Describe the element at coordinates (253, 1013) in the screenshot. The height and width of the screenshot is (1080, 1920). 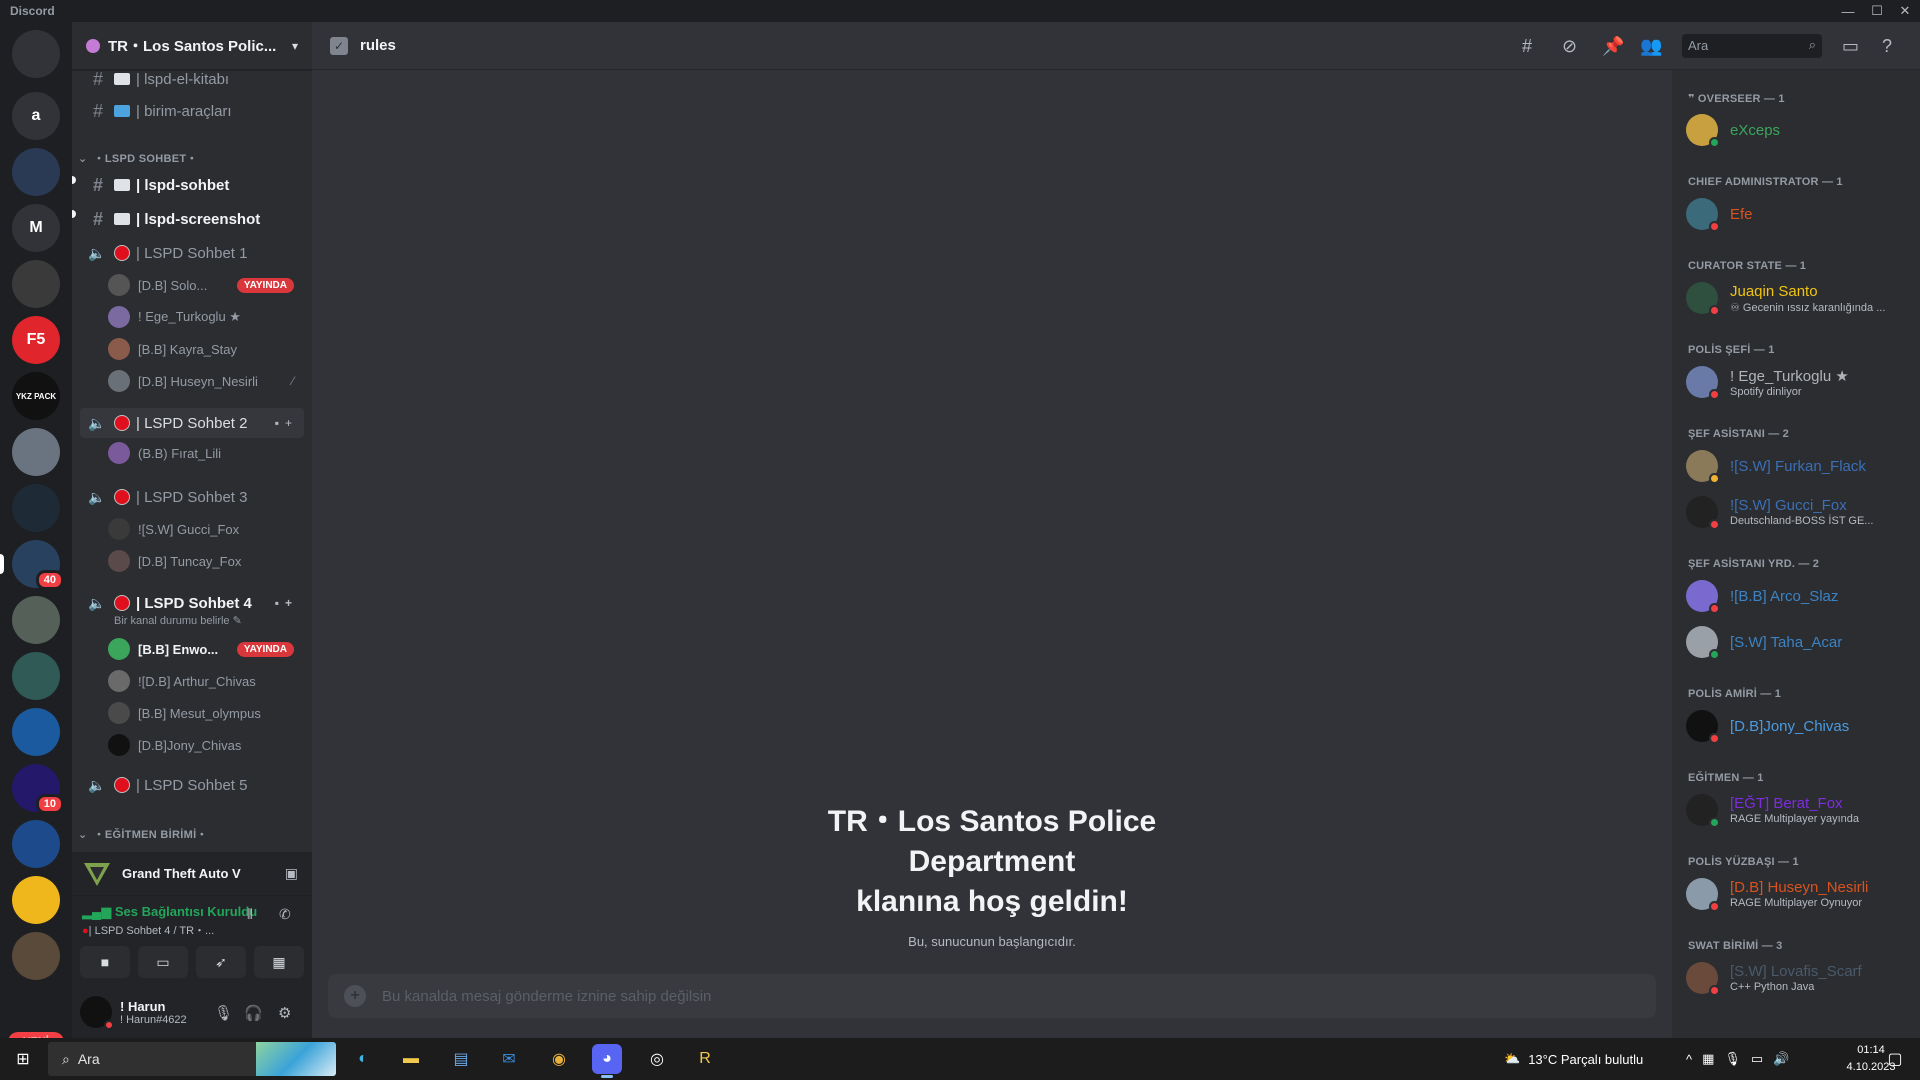
I see `headphones-icon: 🎧` at that location.